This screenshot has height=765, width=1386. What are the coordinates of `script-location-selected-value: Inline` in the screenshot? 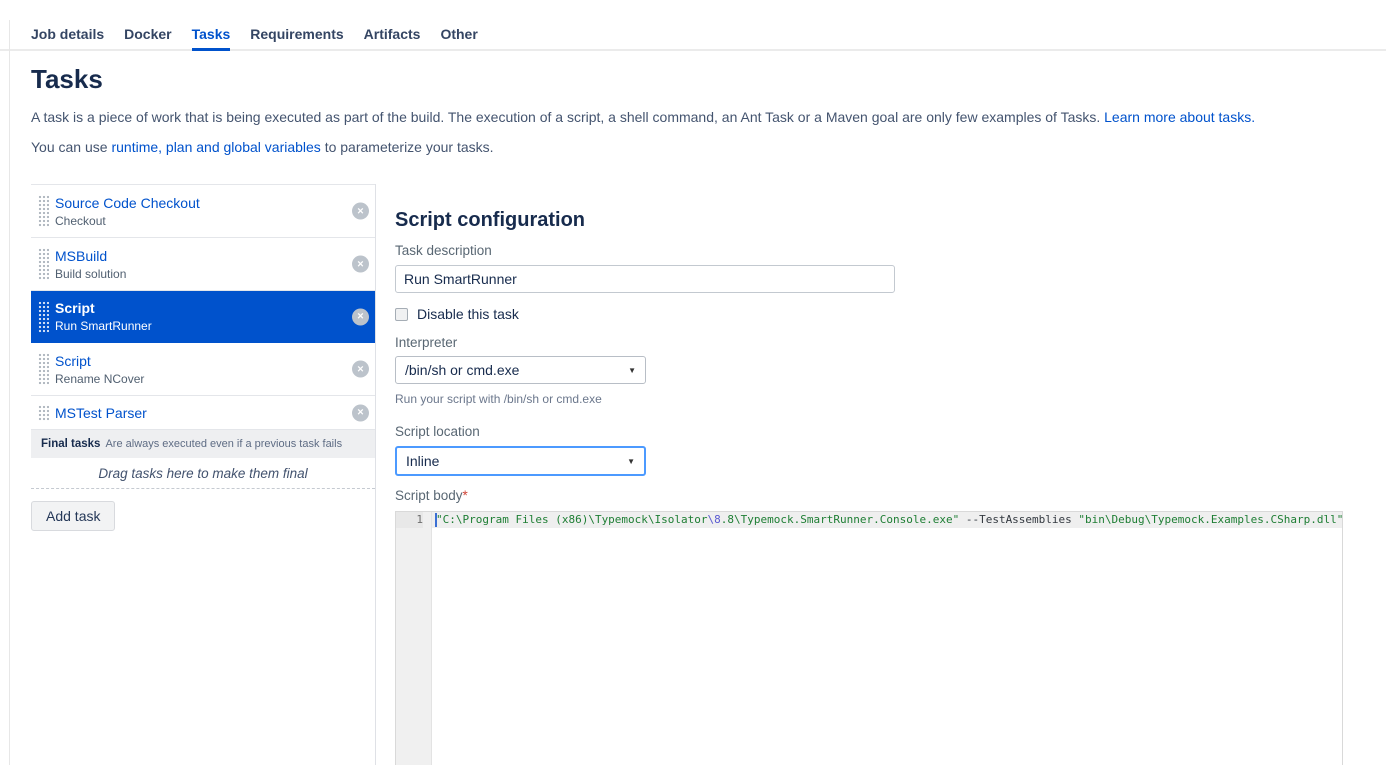 It's located at (423, 461).